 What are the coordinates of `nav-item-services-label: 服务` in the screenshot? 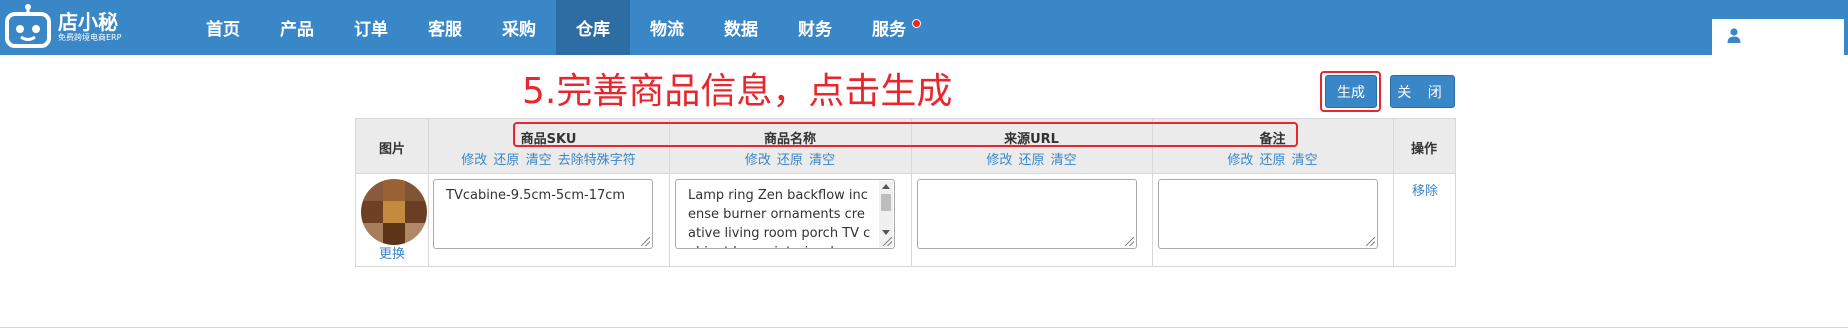 It's located at (889, 30).